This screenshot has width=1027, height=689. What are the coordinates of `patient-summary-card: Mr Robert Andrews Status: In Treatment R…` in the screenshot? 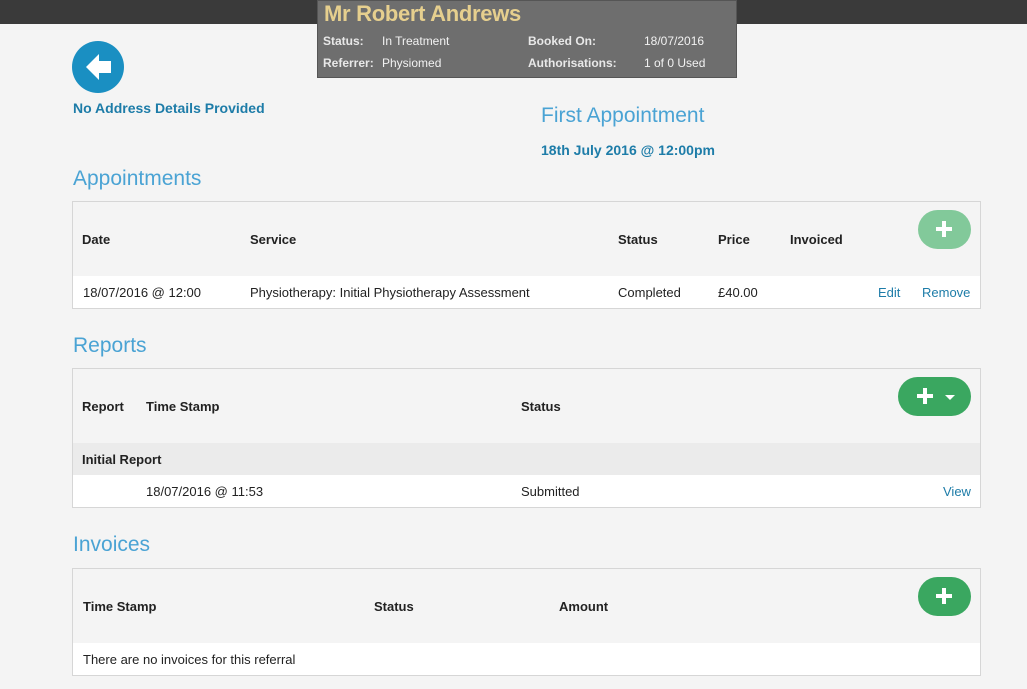 It's located at (527, 39).